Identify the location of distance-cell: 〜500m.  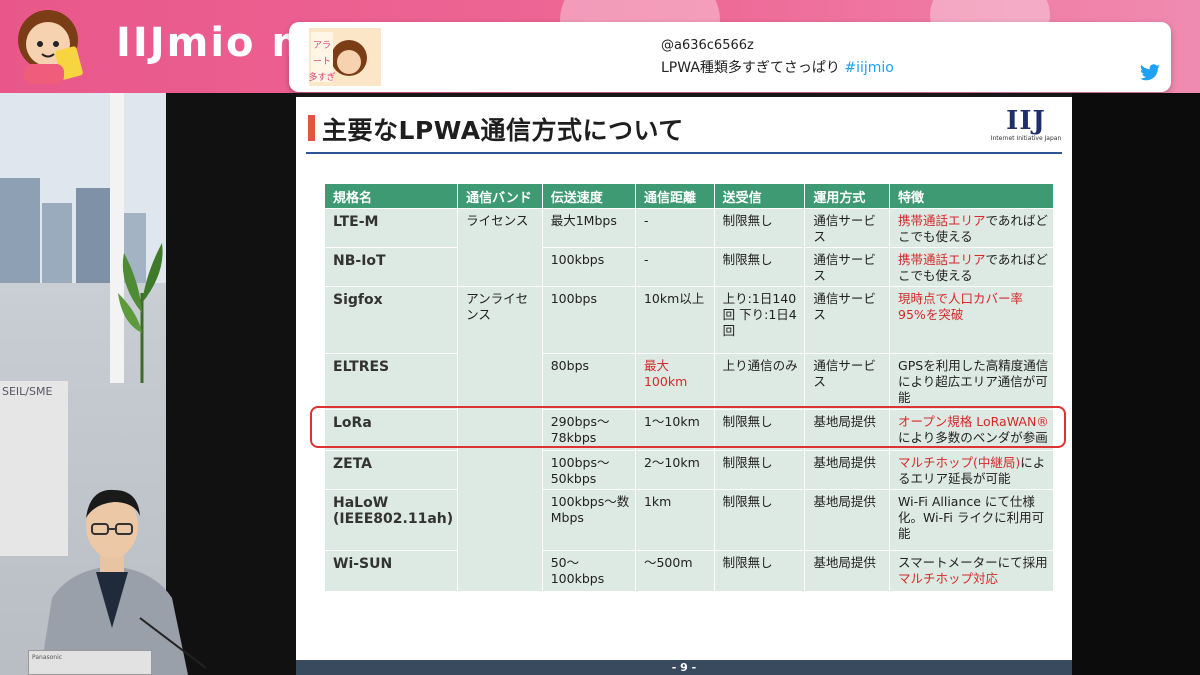
(674, 571).